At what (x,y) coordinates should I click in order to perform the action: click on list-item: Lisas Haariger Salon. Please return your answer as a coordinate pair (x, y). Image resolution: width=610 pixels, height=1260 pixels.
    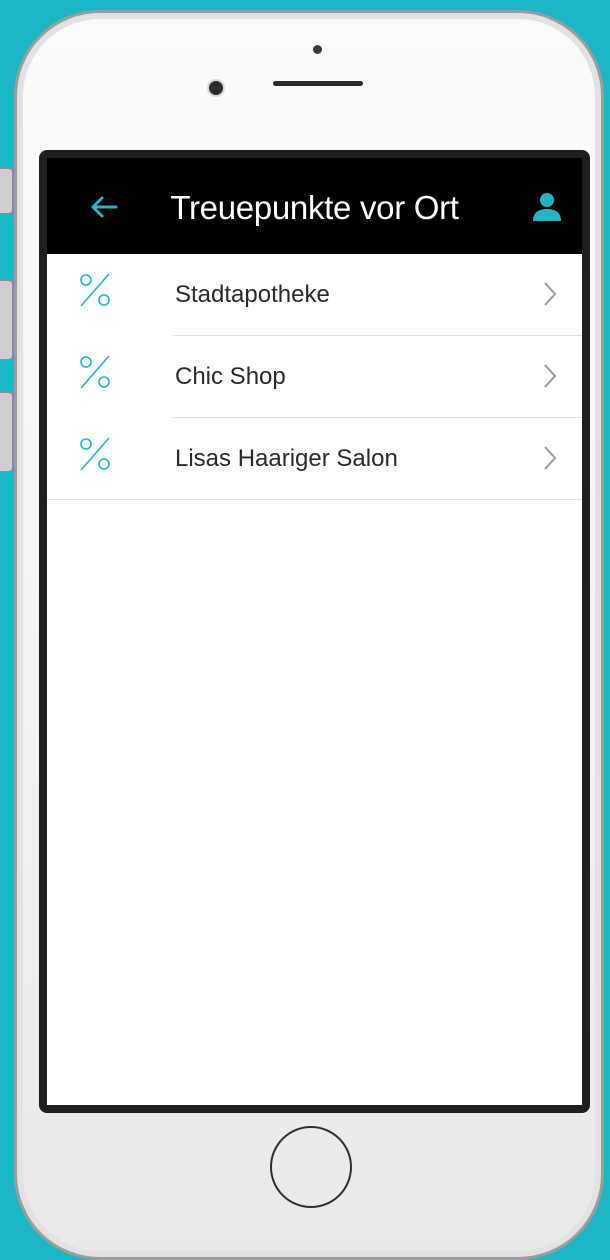
    Looking at the image, I should click on (314, 459).